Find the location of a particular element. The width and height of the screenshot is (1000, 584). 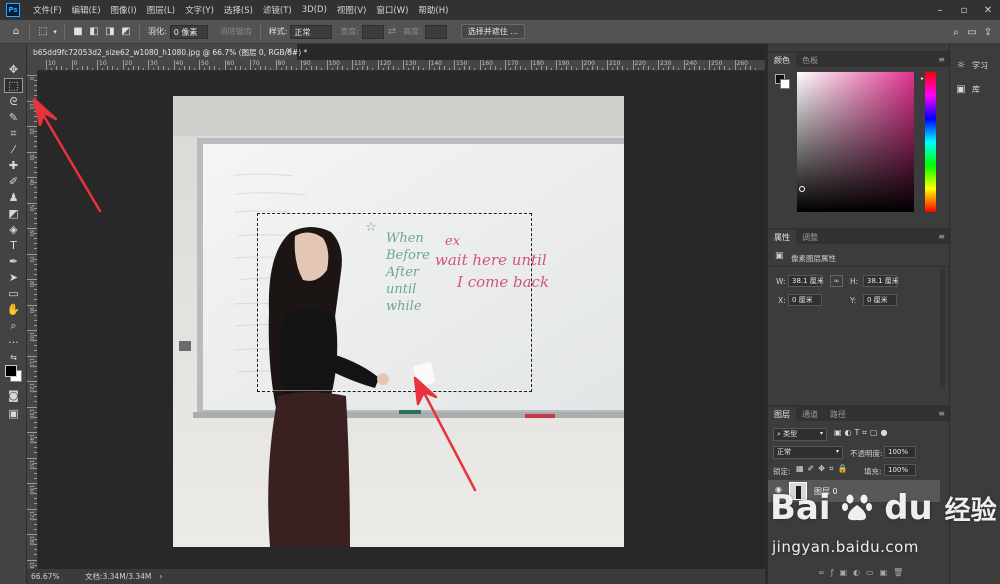

arrow-to-selection is located at coordinates (447, 437).